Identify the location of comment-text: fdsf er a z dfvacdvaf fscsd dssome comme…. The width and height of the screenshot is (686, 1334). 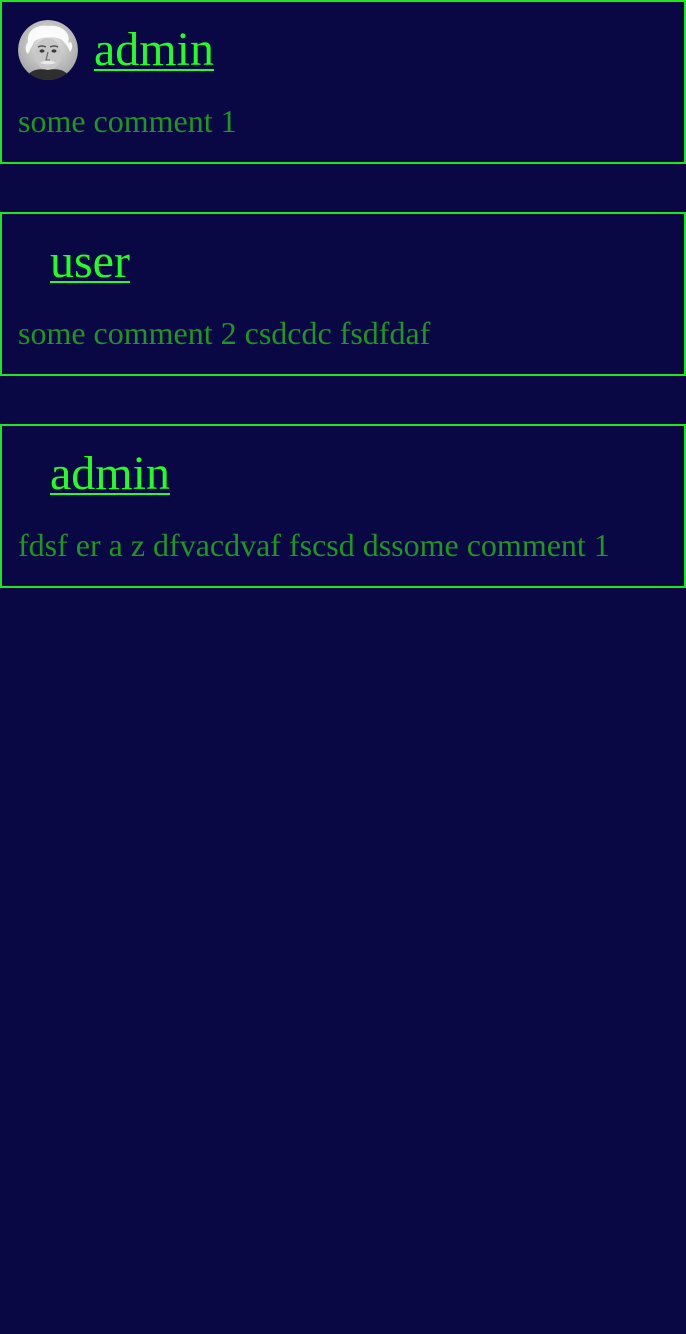
(314, 545).